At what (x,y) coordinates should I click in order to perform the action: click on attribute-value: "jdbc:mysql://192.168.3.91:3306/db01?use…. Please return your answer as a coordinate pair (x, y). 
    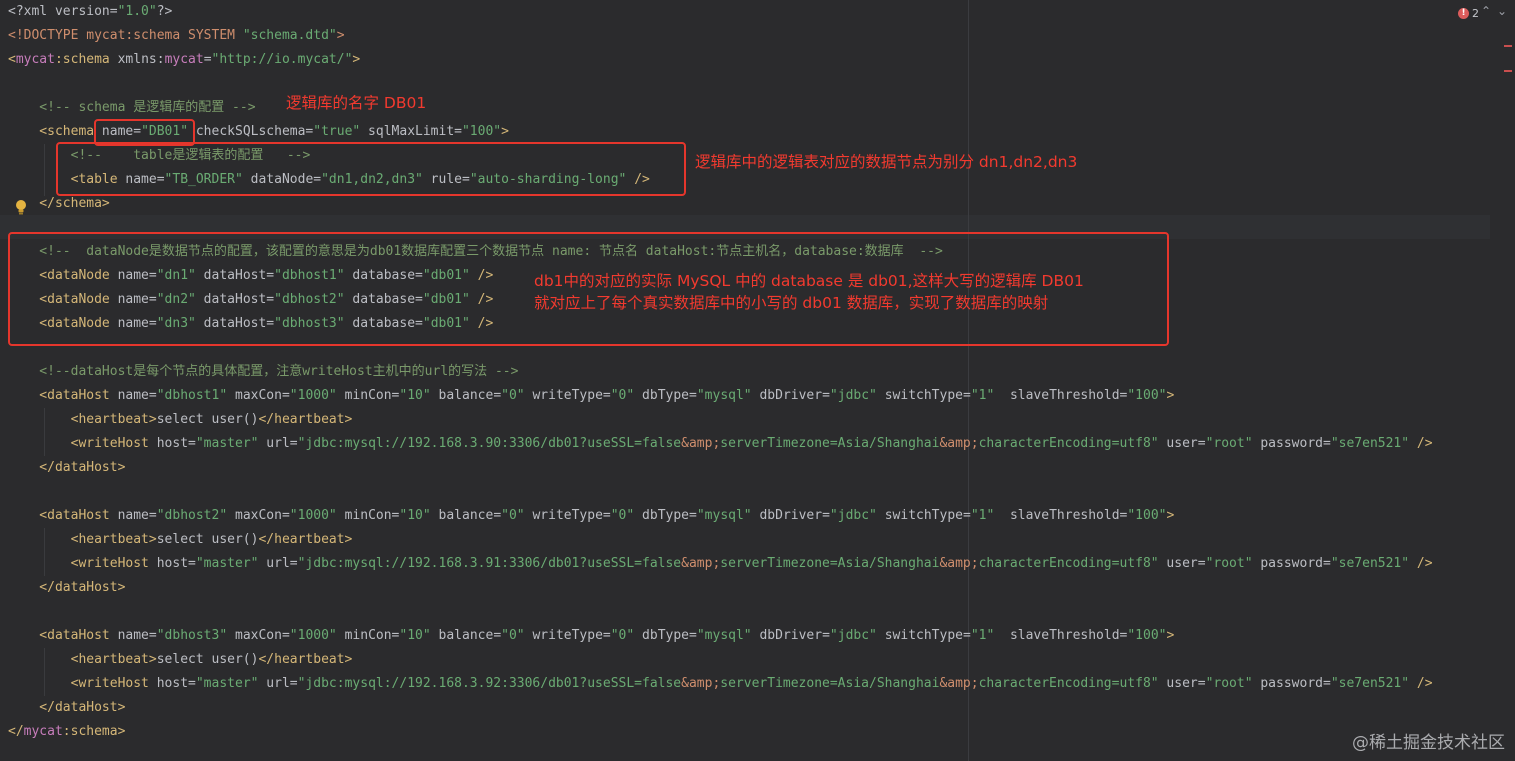
    Looking at the image, I should click on (489, 563).